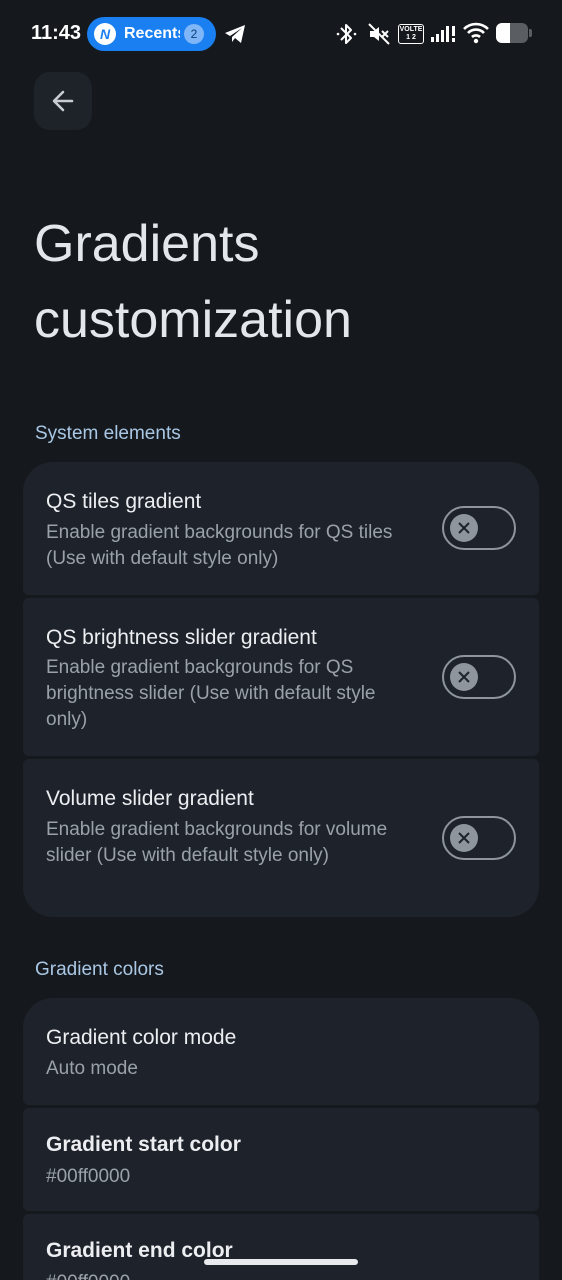 The width and height of the screenshot is (562, 1280). I want to click on signal-icon, so click(443, 34).